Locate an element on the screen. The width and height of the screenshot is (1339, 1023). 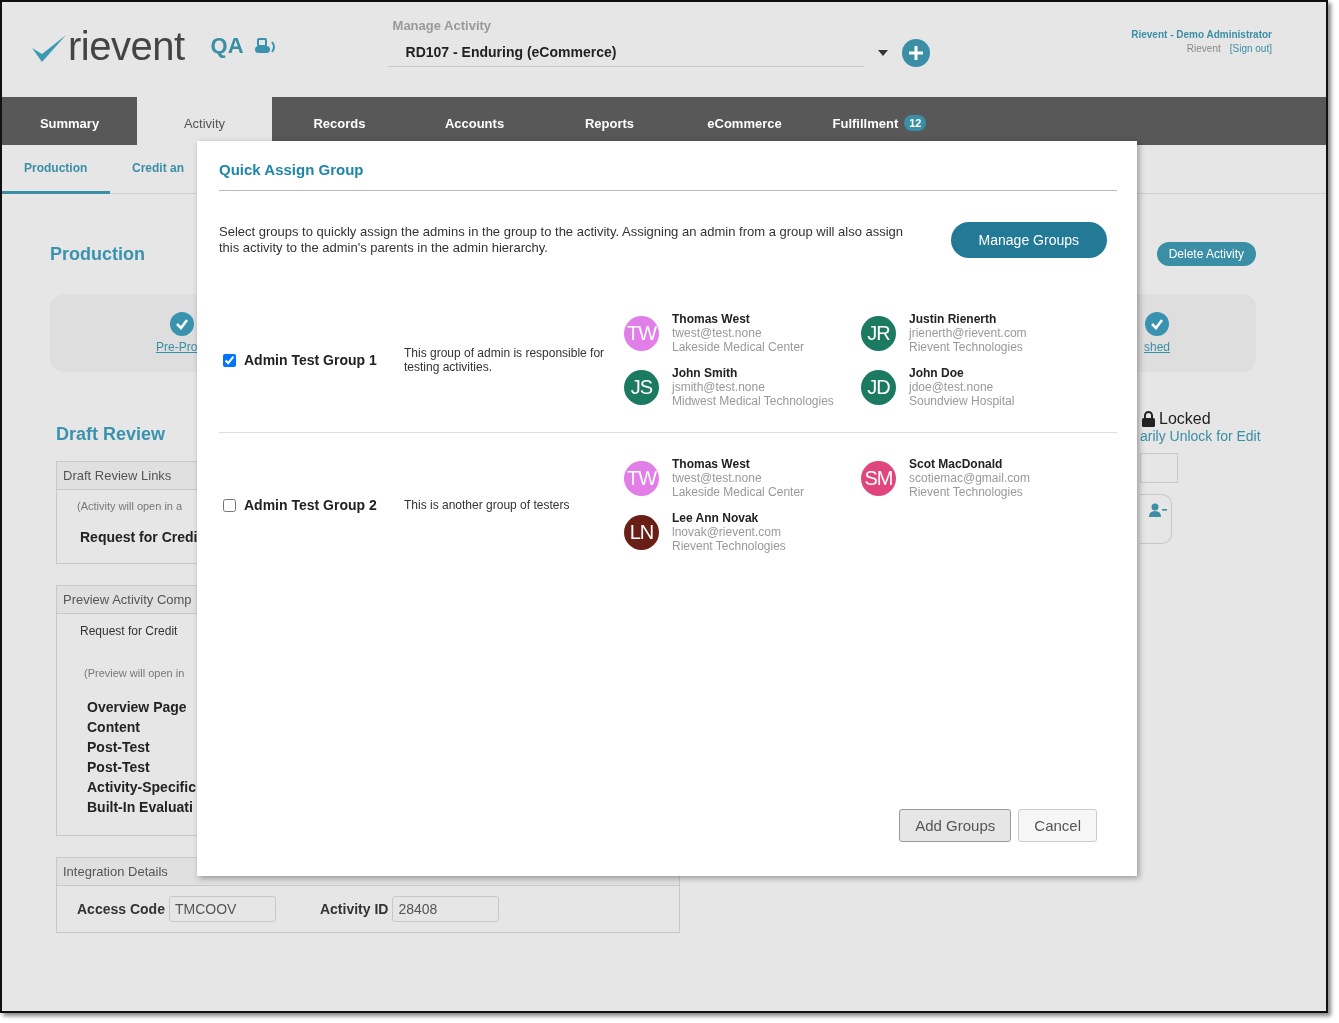
member-name: Lee Ann Novak is located at coordinates (716, 518).